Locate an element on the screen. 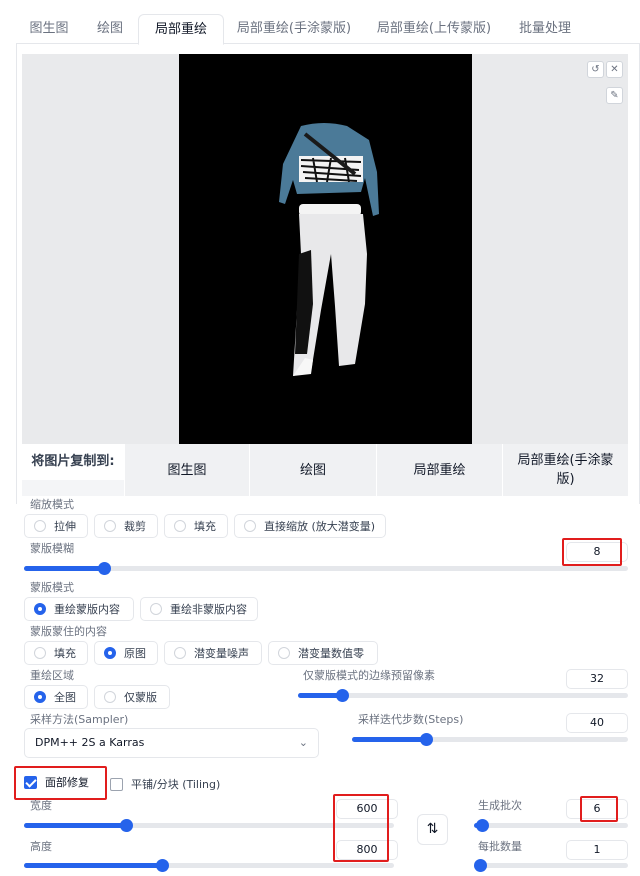 Image resolution: width=640 pixels, height=876 pixels. clothing-figure is located at coordinates (329, 249).